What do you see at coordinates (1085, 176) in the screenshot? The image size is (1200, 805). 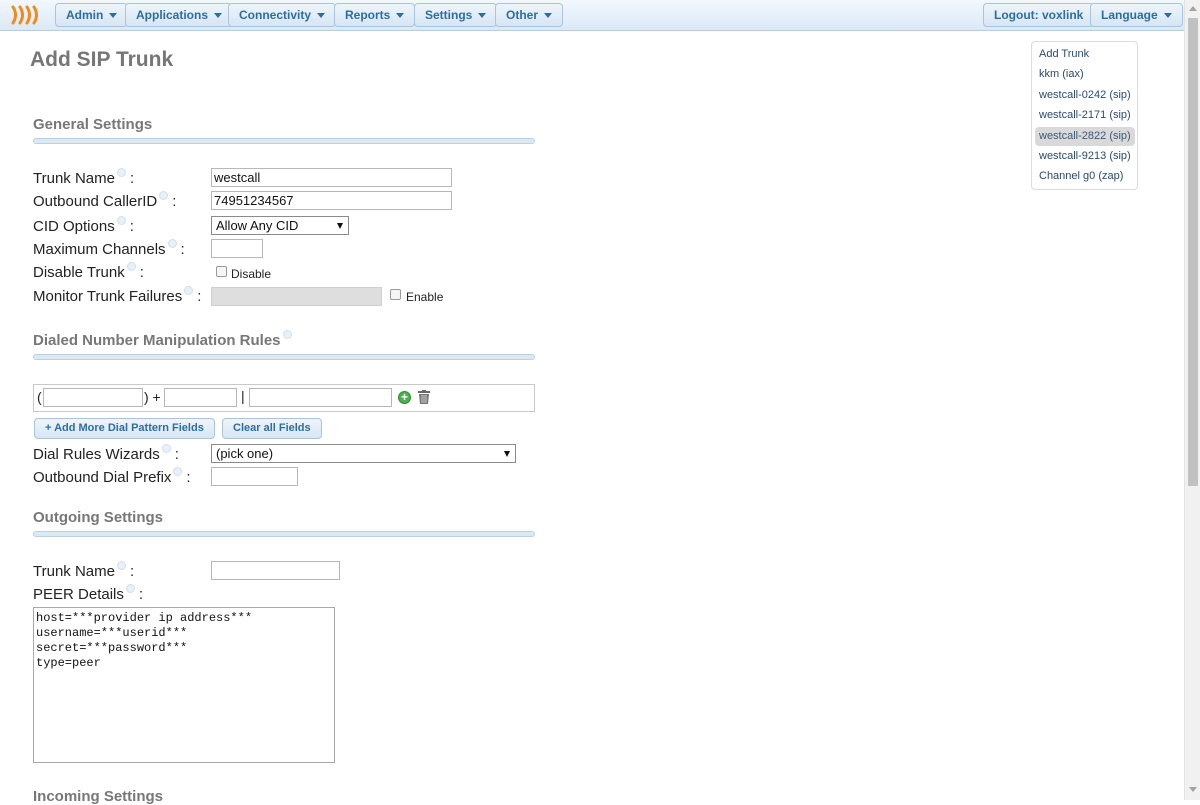 I see `trunk-list-item: Channel g0 (zap)` at bounding box center [1085, 176].